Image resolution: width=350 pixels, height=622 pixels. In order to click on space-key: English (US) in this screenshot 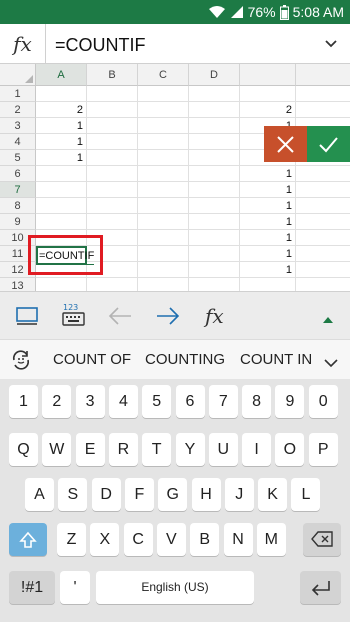, I will do `click(175, 587)`.